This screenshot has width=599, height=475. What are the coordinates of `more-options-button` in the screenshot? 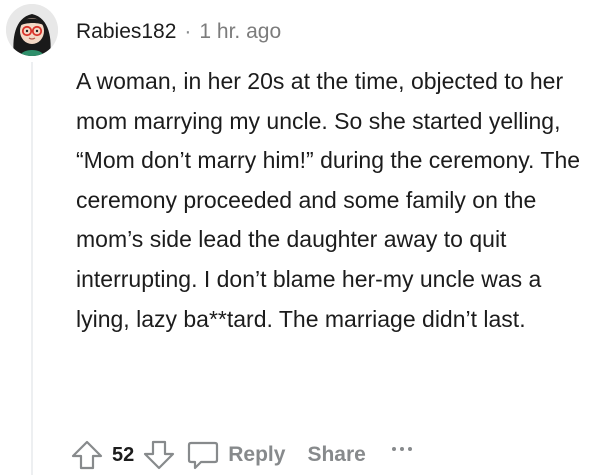 It's located at (401, 449).